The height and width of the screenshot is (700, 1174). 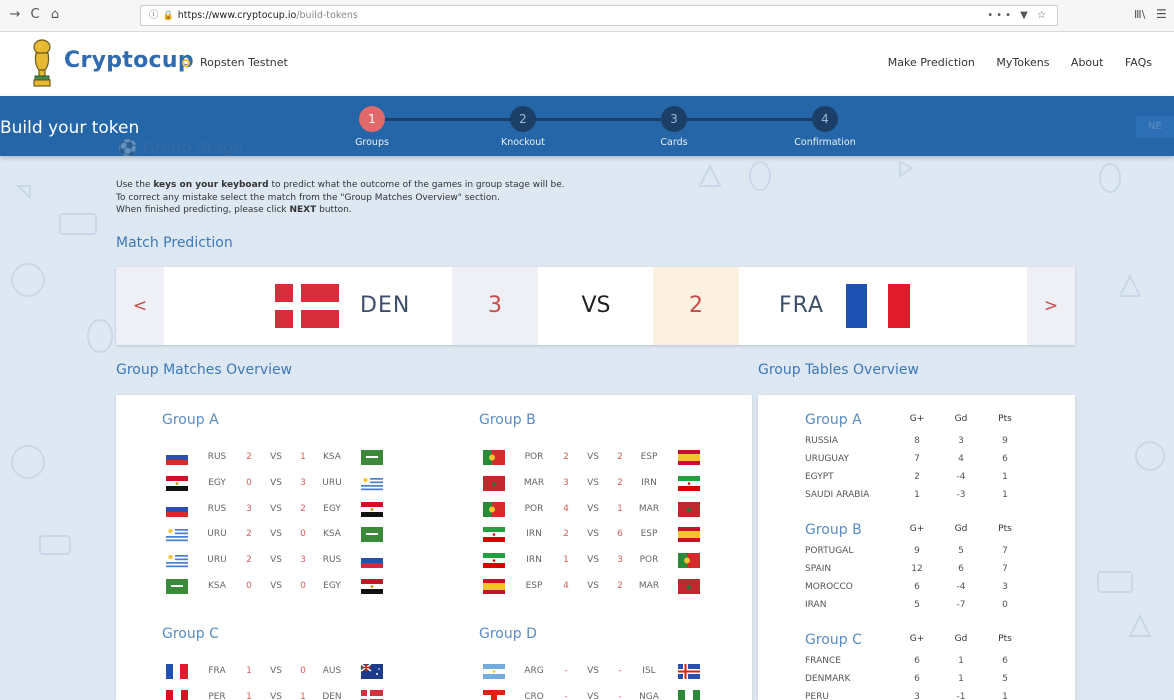 I want to click on table-team-name: PERU, so click(x=817, y=696).